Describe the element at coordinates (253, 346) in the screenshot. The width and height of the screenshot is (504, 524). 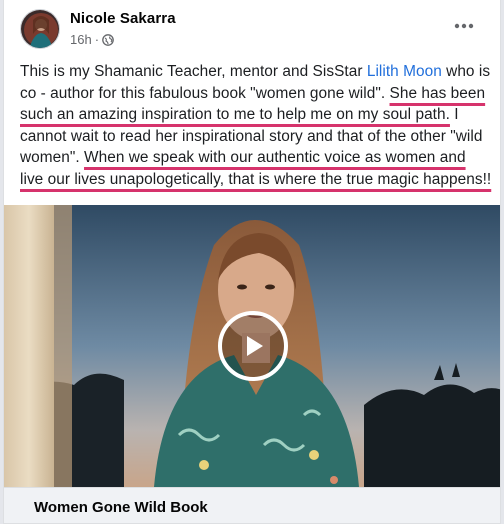
I see `play-icon` at that location.